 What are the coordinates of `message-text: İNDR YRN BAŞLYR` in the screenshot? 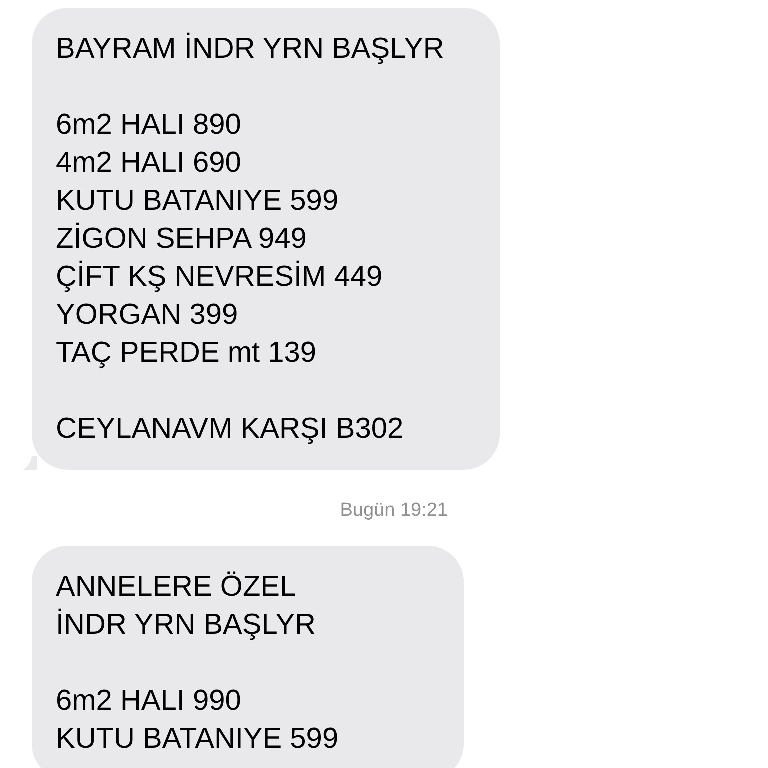 It's located at (186, 625).